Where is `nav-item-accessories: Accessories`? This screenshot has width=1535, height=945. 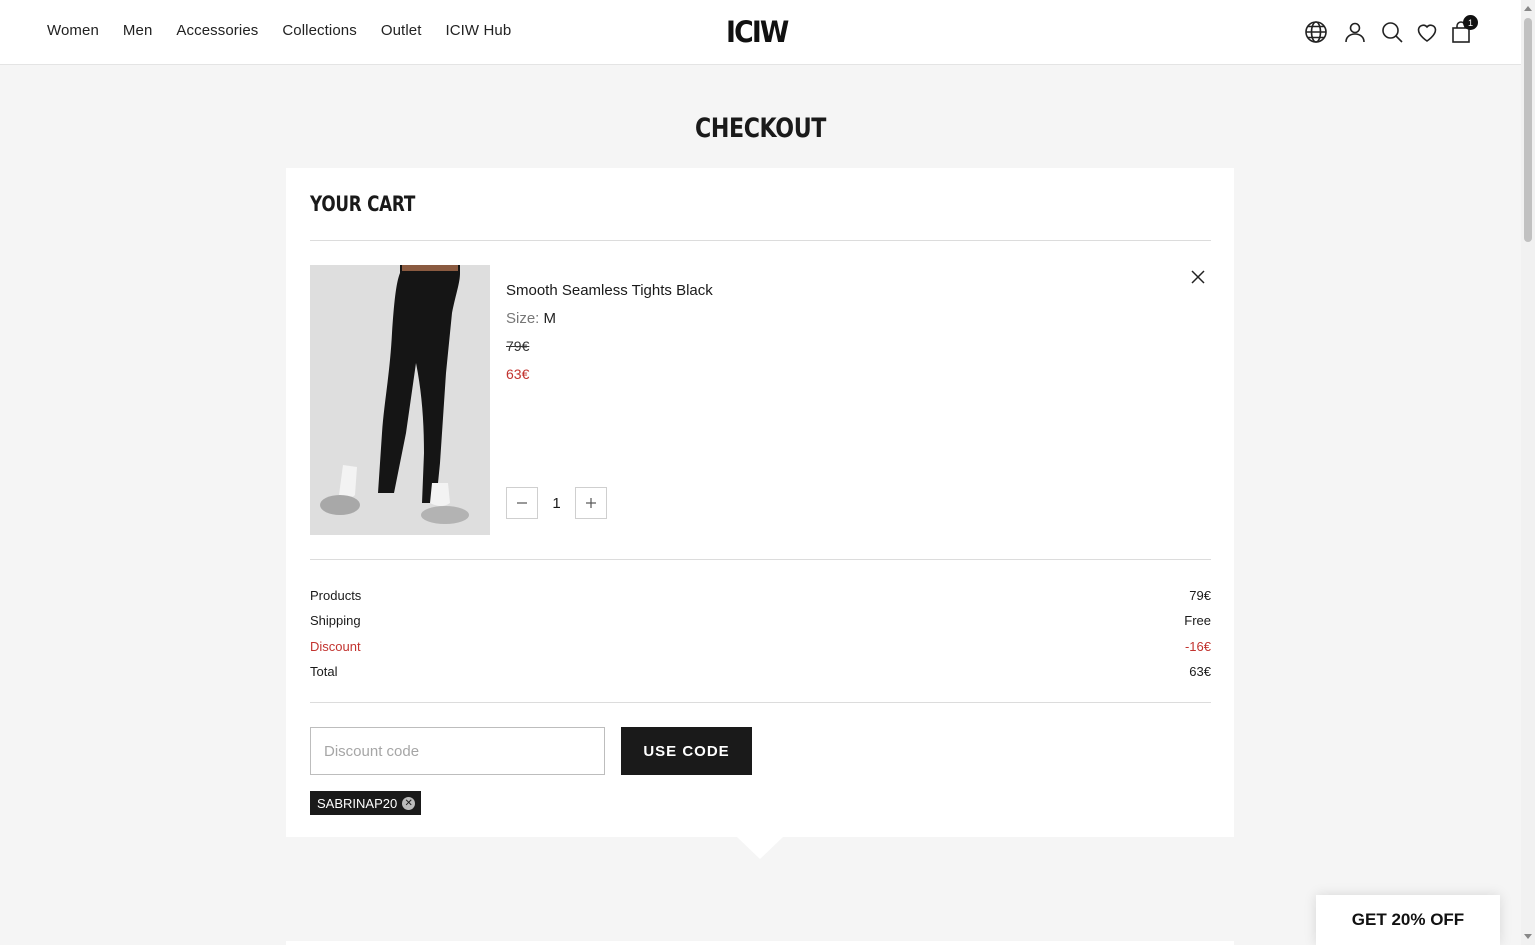
nav-item-accessories: Accessories is located at coordinates (217, 30).